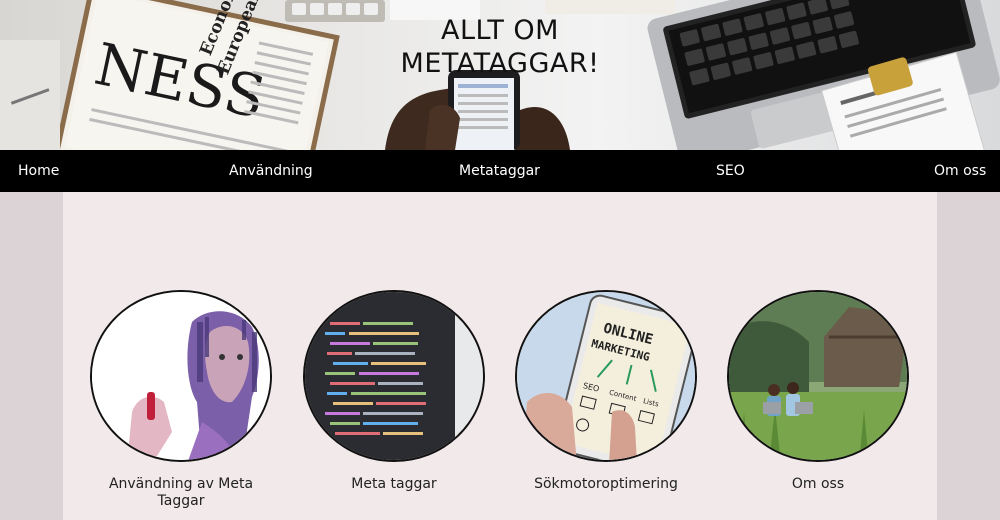 This screenshot has height=520, width=1000. I want to click on nav-seo: SEO, so click(730, 171).